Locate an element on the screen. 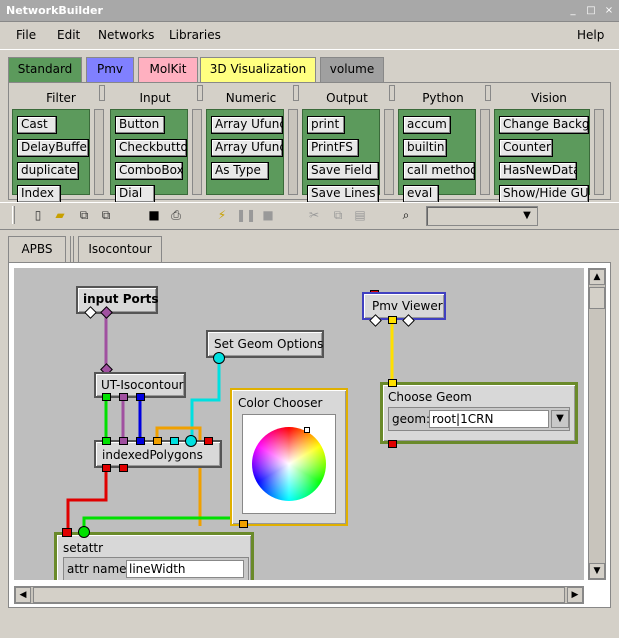 The height and width of the screenshot is (638, 619). node-counter: Counter is located at coordinates (526, 148).